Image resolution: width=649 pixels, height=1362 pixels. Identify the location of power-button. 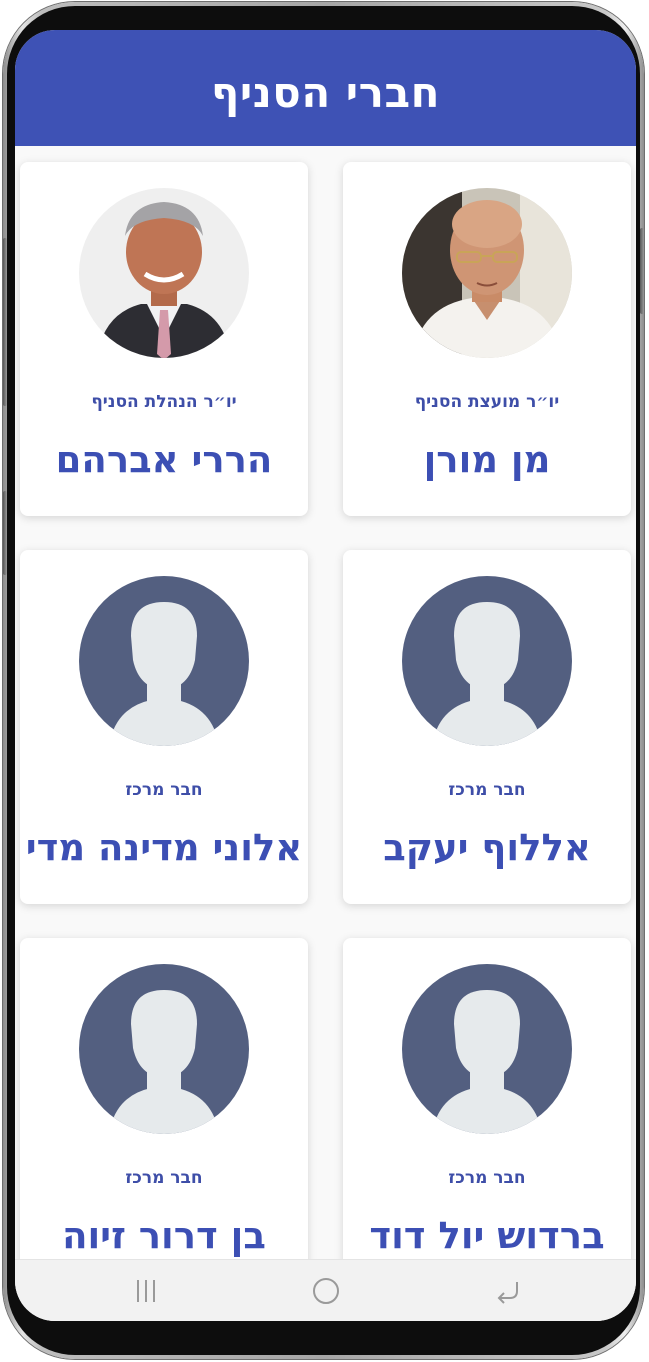
(642, 271).